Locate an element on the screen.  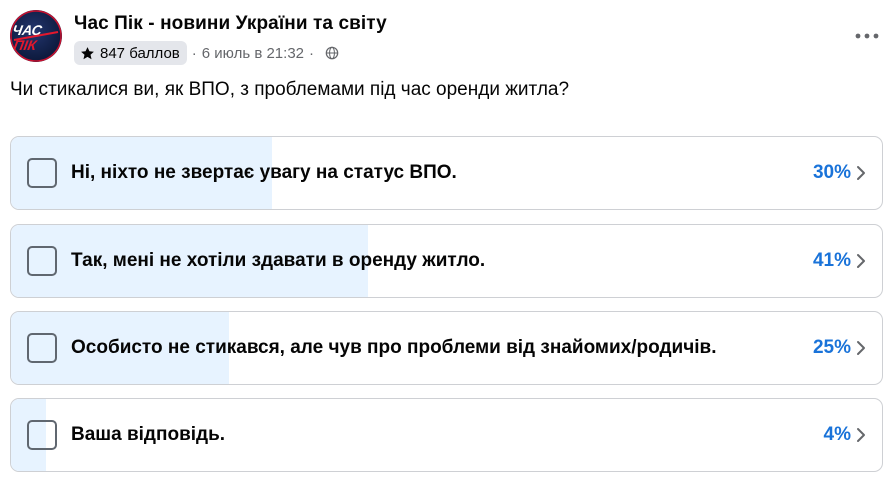
more-options-button is located at coordinates (867, 36).